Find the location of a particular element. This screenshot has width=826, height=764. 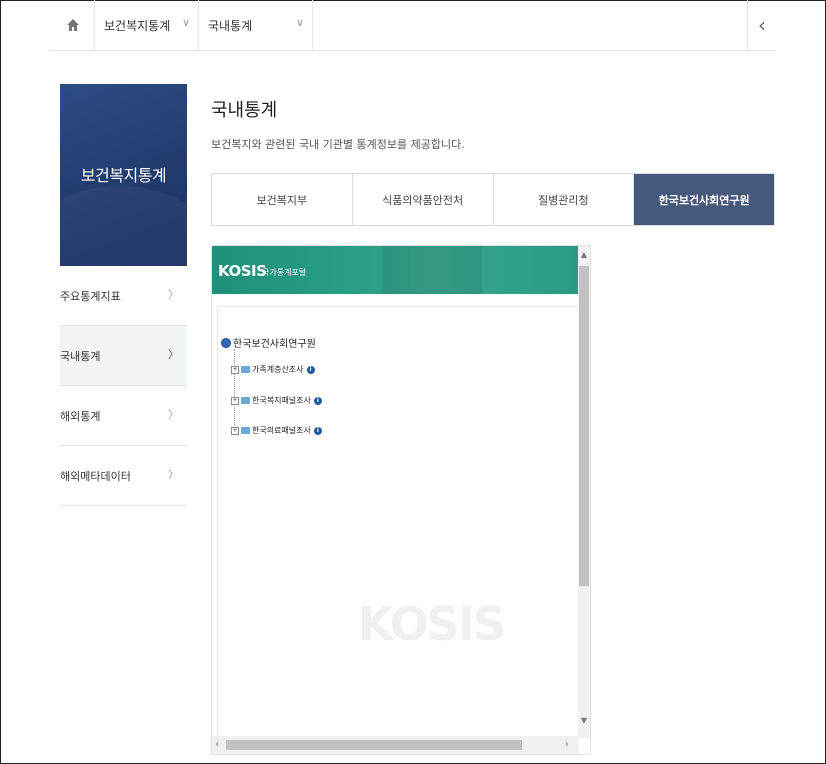

sidebar-item-label: 해외통계 is located at coordinates (80, 416).